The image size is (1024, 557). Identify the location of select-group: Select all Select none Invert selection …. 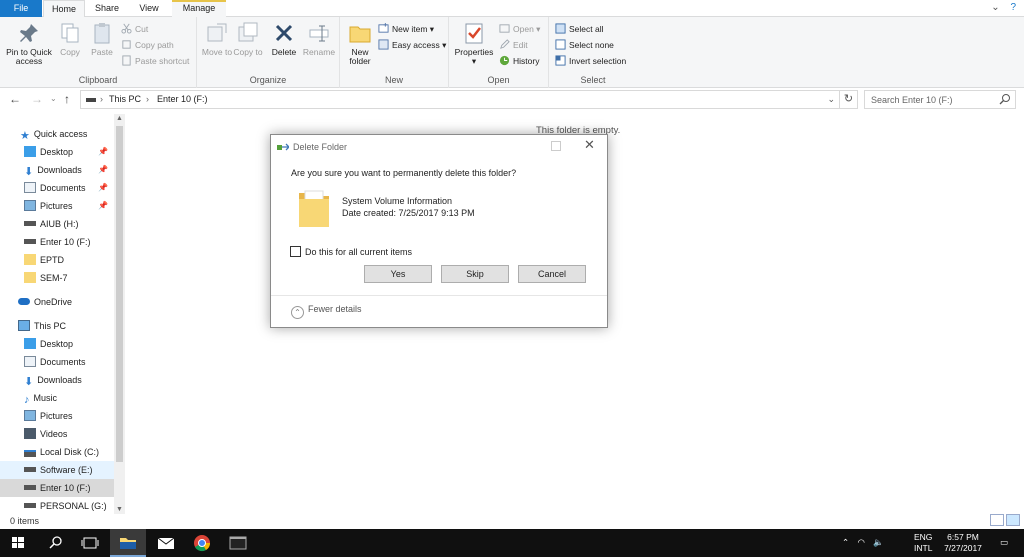
(593, 52).